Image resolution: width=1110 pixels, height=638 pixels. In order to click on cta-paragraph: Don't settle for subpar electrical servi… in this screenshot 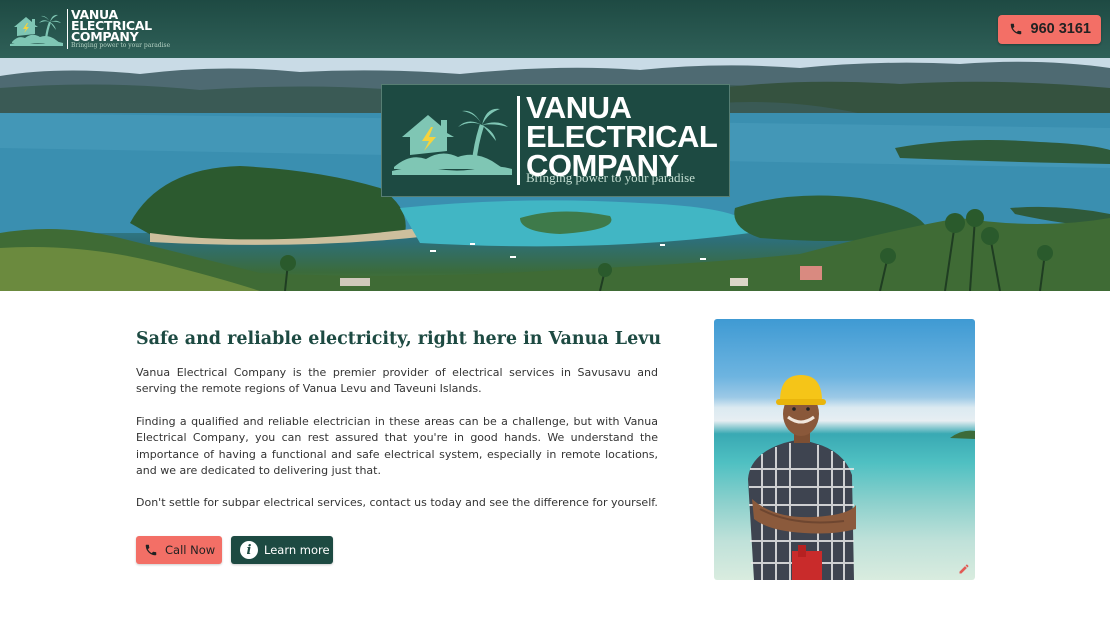, I will do `click(397, 502)`.